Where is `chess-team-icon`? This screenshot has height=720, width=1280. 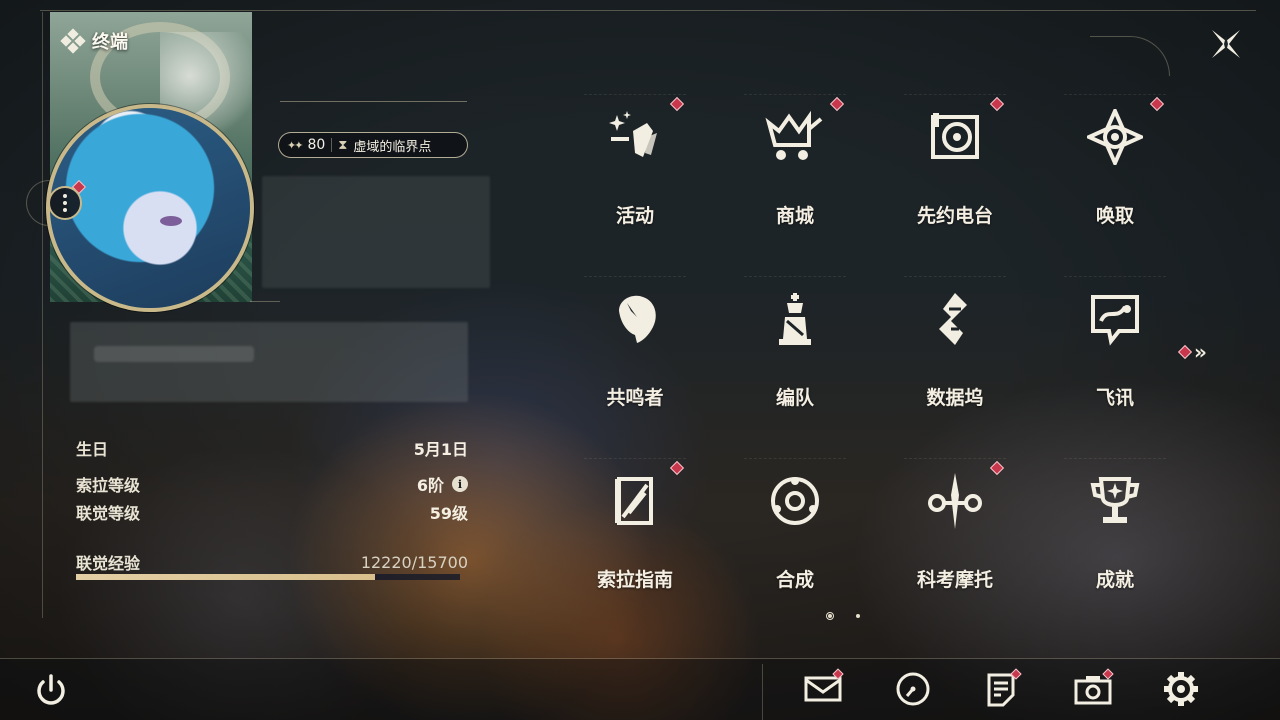
chess-team-icon is located at coordinates (795, 319).